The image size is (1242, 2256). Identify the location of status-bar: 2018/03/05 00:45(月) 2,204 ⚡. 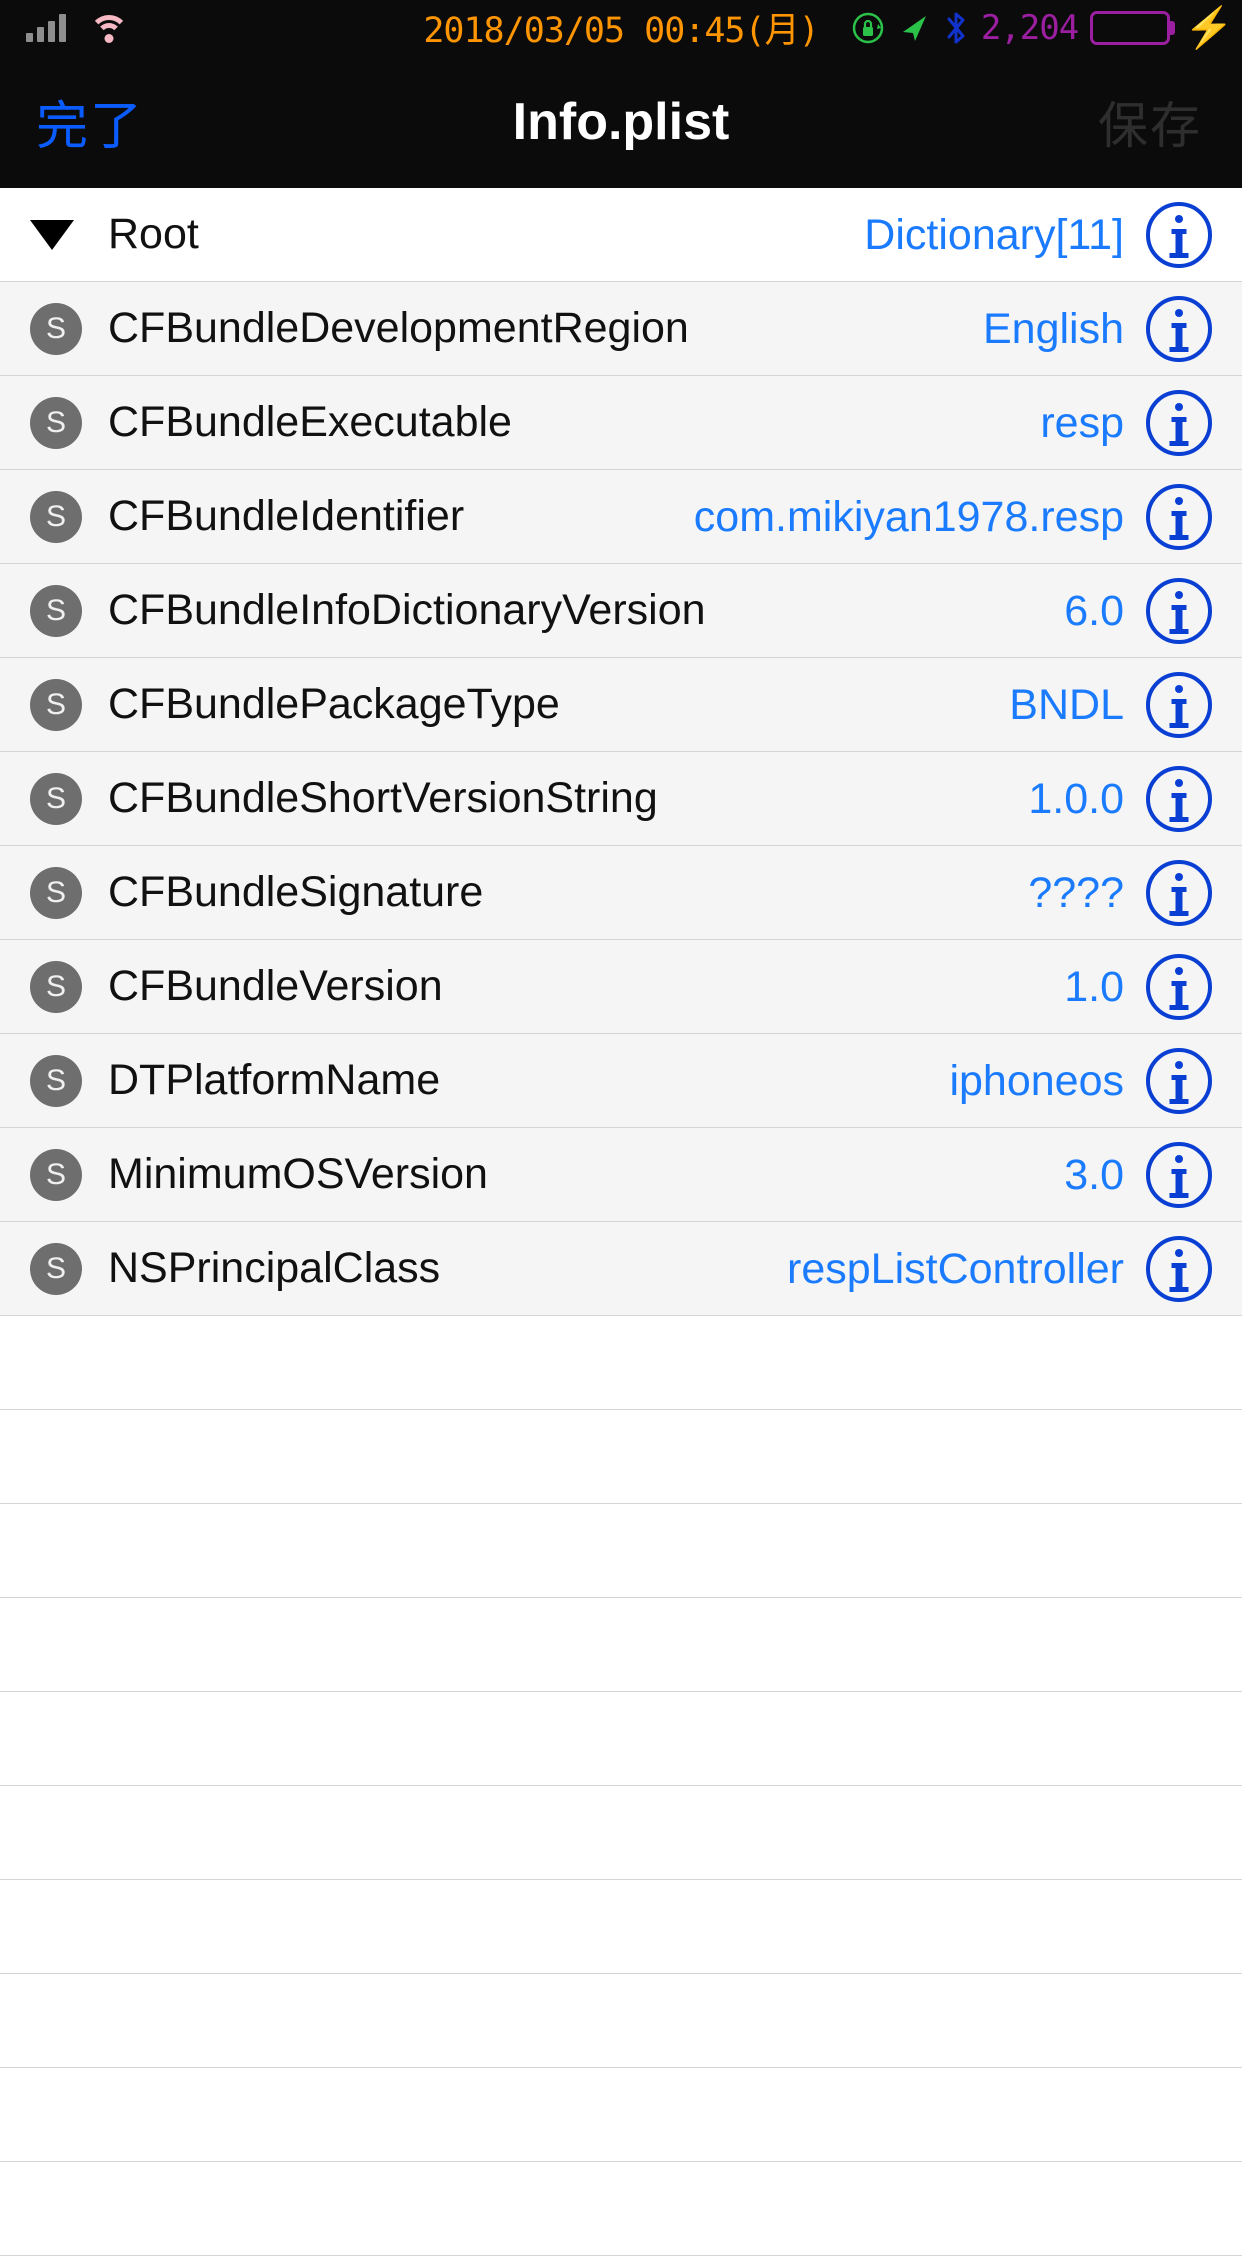
(621, 27).